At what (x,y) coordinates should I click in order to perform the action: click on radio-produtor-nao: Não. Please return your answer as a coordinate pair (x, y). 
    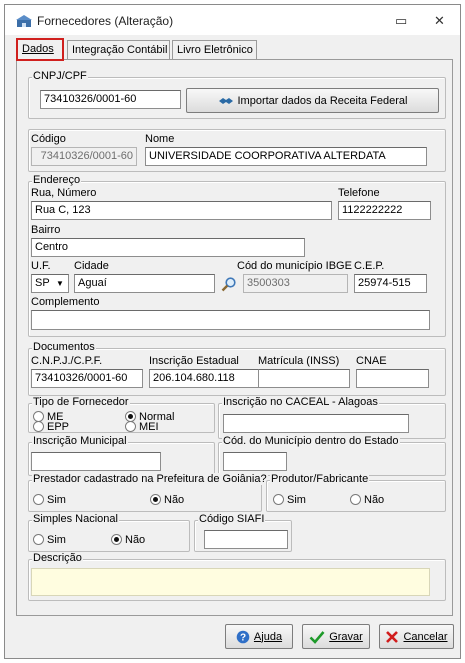
    Looking at the image, I should click on (367, 500).